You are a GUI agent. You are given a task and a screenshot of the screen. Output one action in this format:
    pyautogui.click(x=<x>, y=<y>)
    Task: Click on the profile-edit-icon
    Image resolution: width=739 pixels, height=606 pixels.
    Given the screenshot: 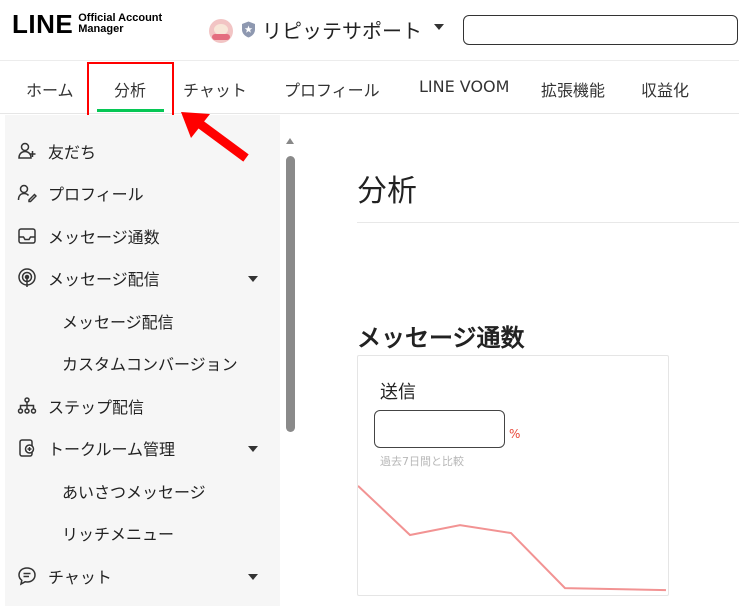 What is the action you would take?
    pyautogui.click(x=27, y=193)
    